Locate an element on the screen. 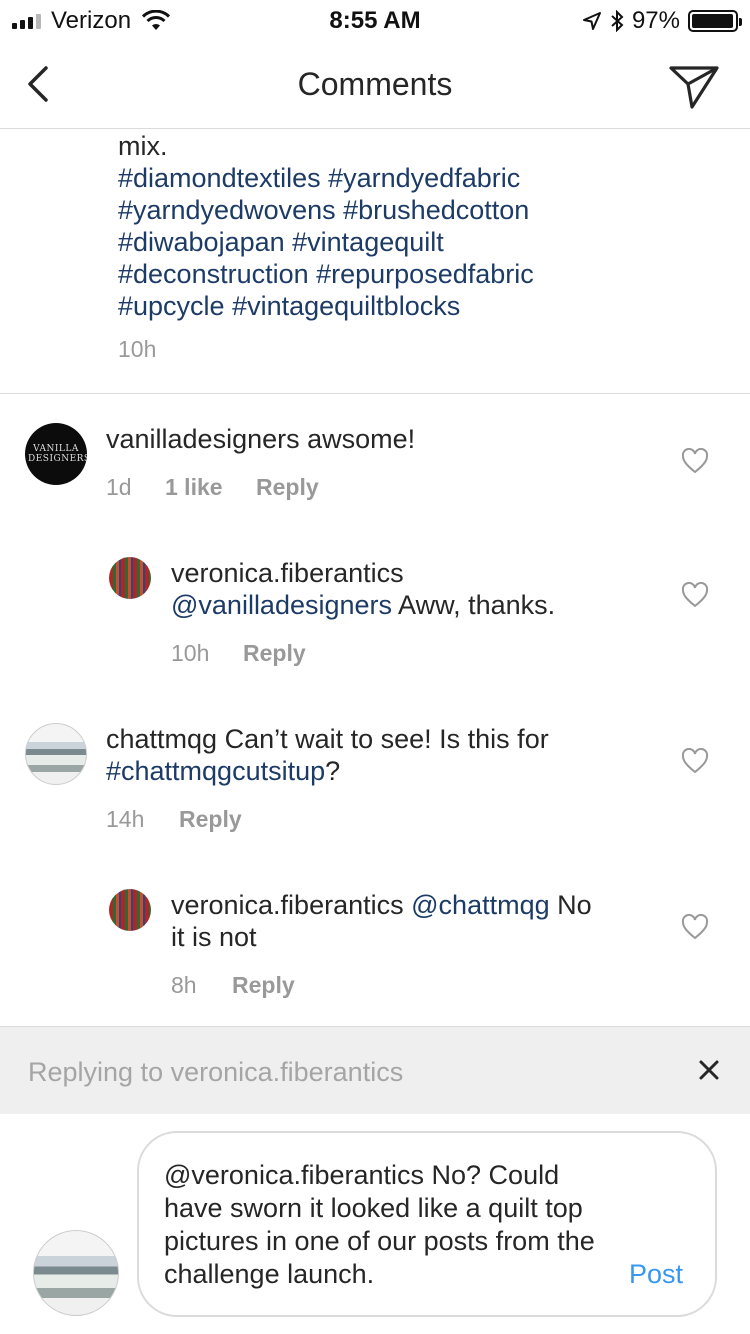 Image resolution: width=750 pixels, height=1334 pixels. comment-text: No is located at coordinates (570, 905).